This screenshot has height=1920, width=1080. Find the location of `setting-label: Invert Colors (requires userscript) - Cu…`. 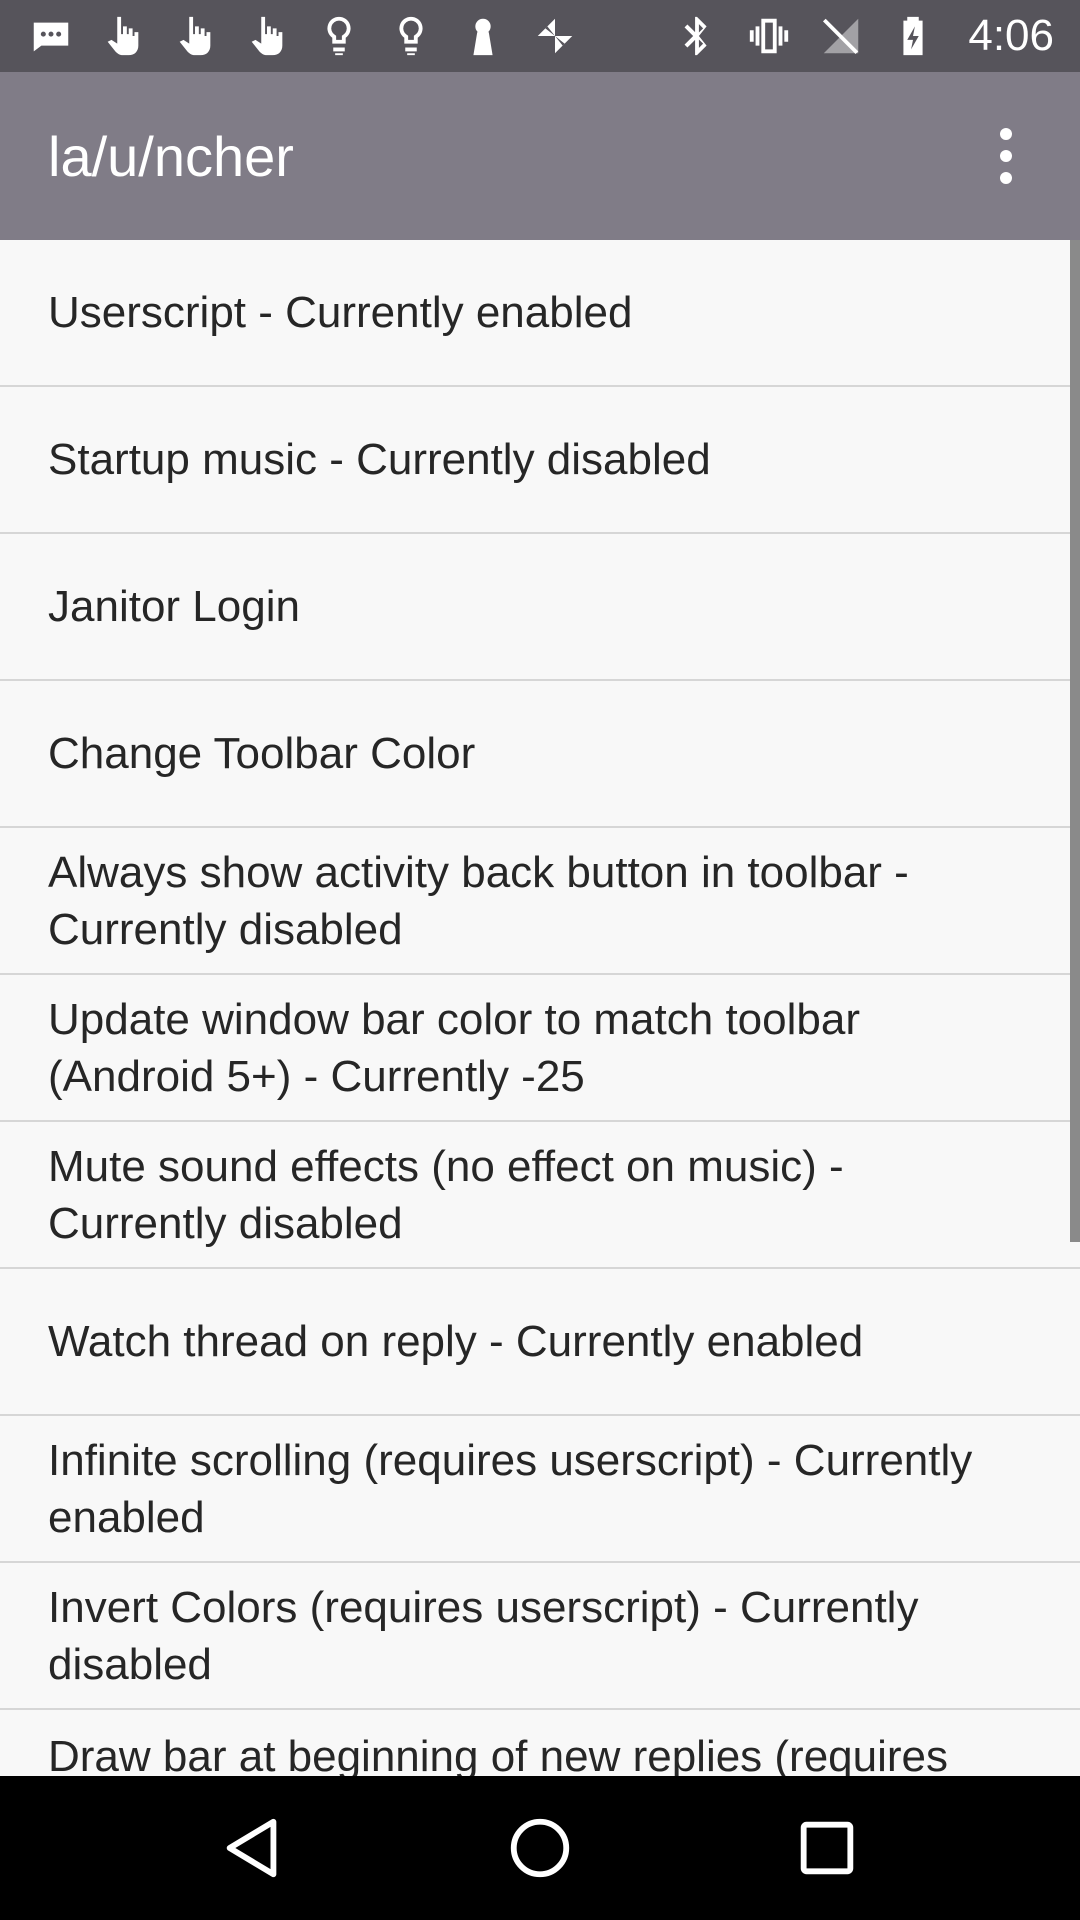

setting-label: Invert Colors (requires userscript) - Cu… is located at coordinates (483, 1635).